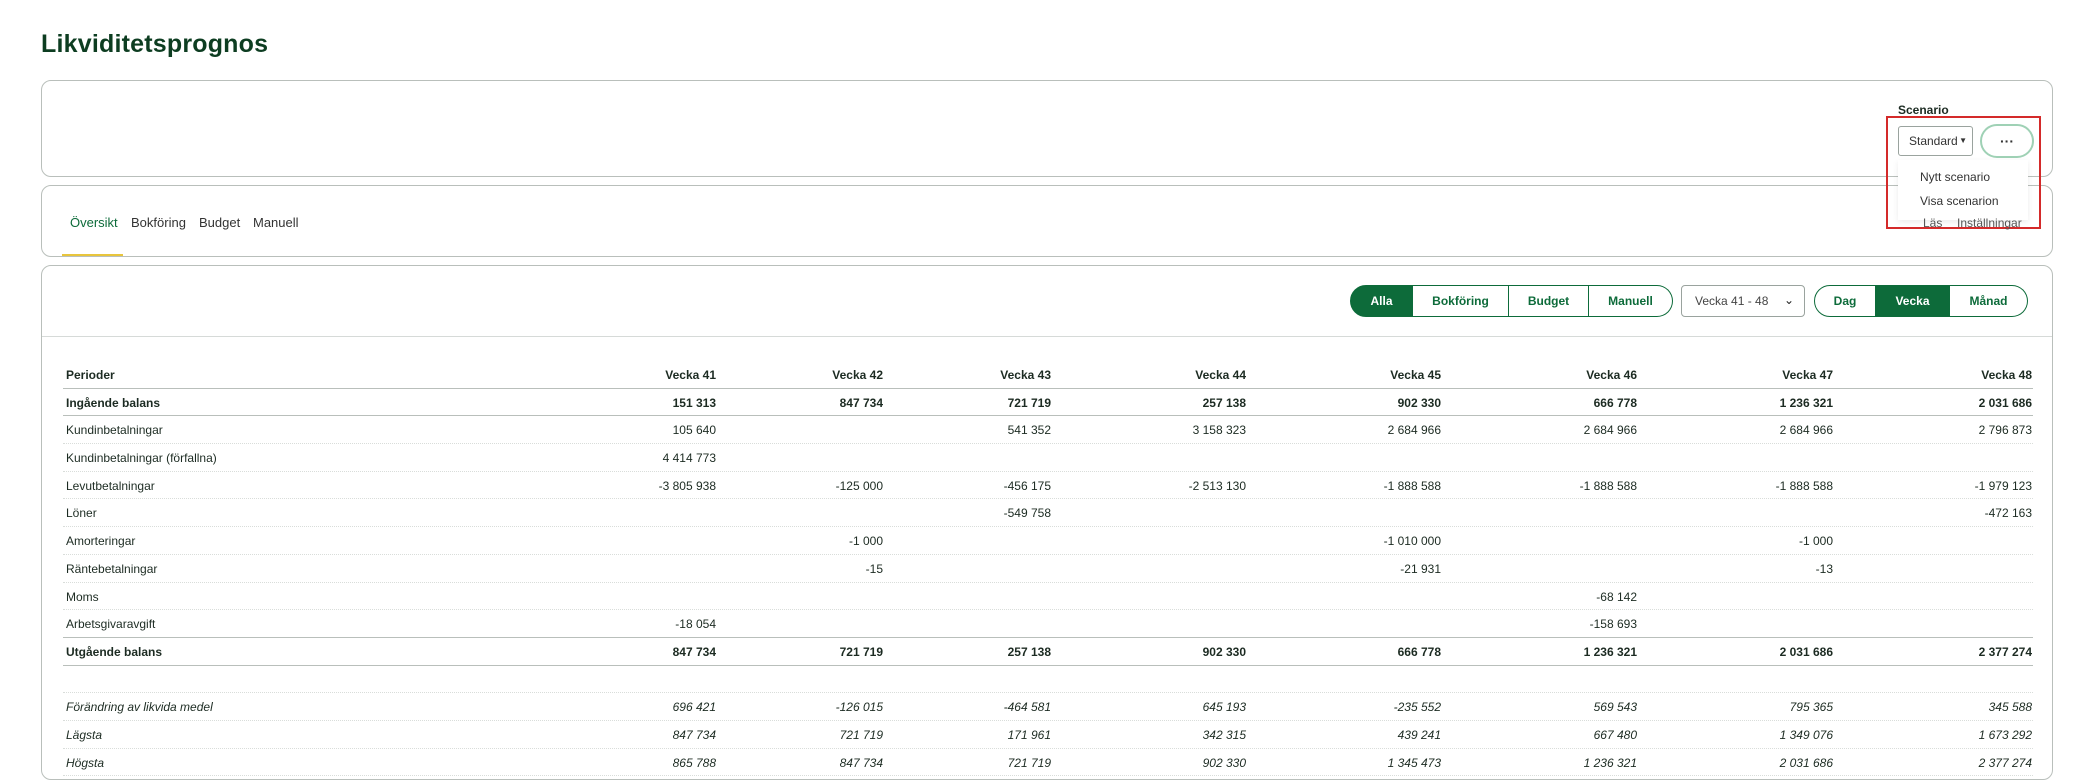  What do you see at coordinates (1047, 336) in the screenshot?
I see `divider` at bounding box center [1047, 336].